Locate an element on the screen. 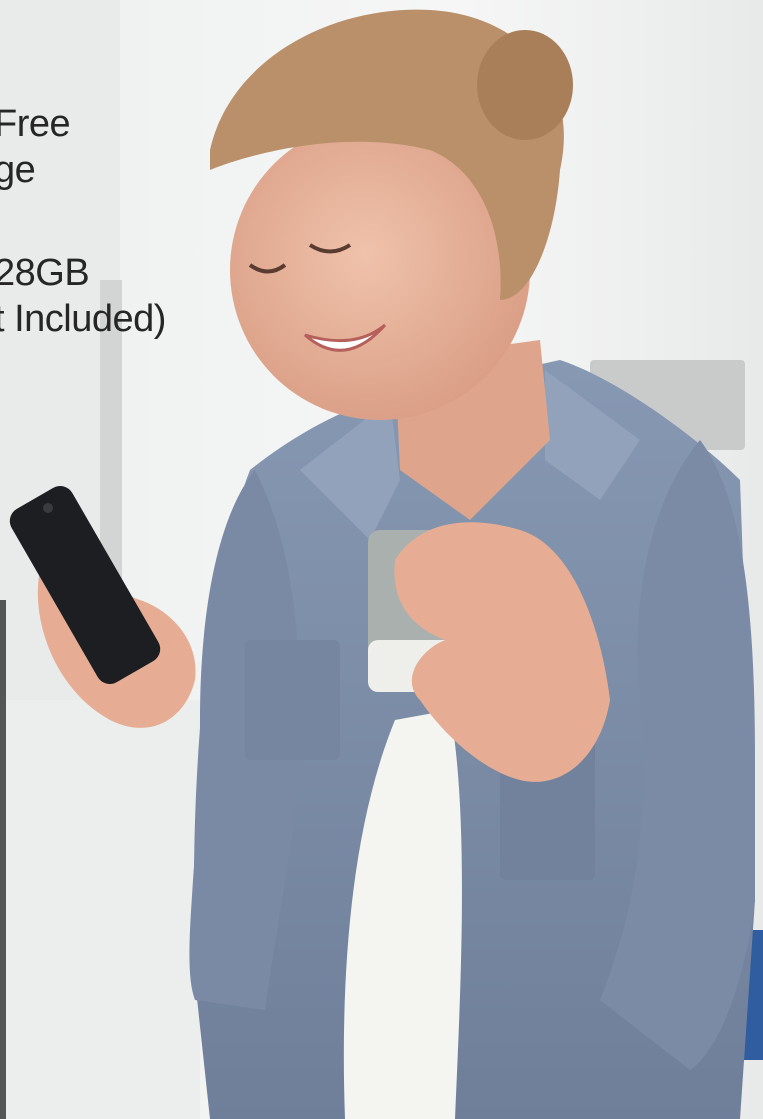  overlay-text-line-3: 28GB is located at coordinates (45, 273).